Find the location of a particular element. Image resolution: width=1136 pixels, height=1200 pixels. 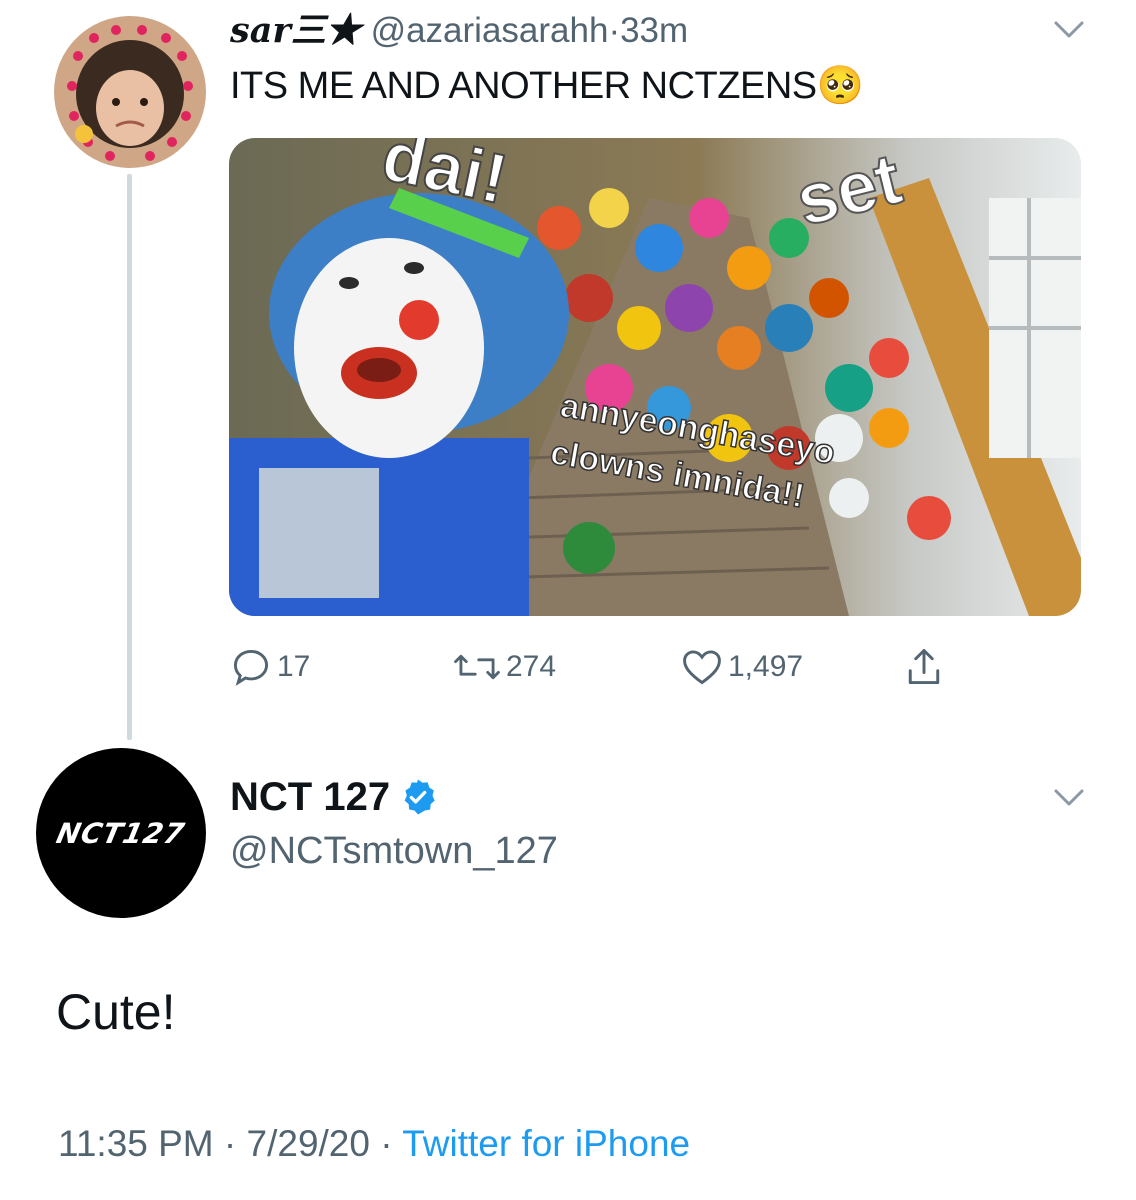

share-button is located at coordinates (926, 667).